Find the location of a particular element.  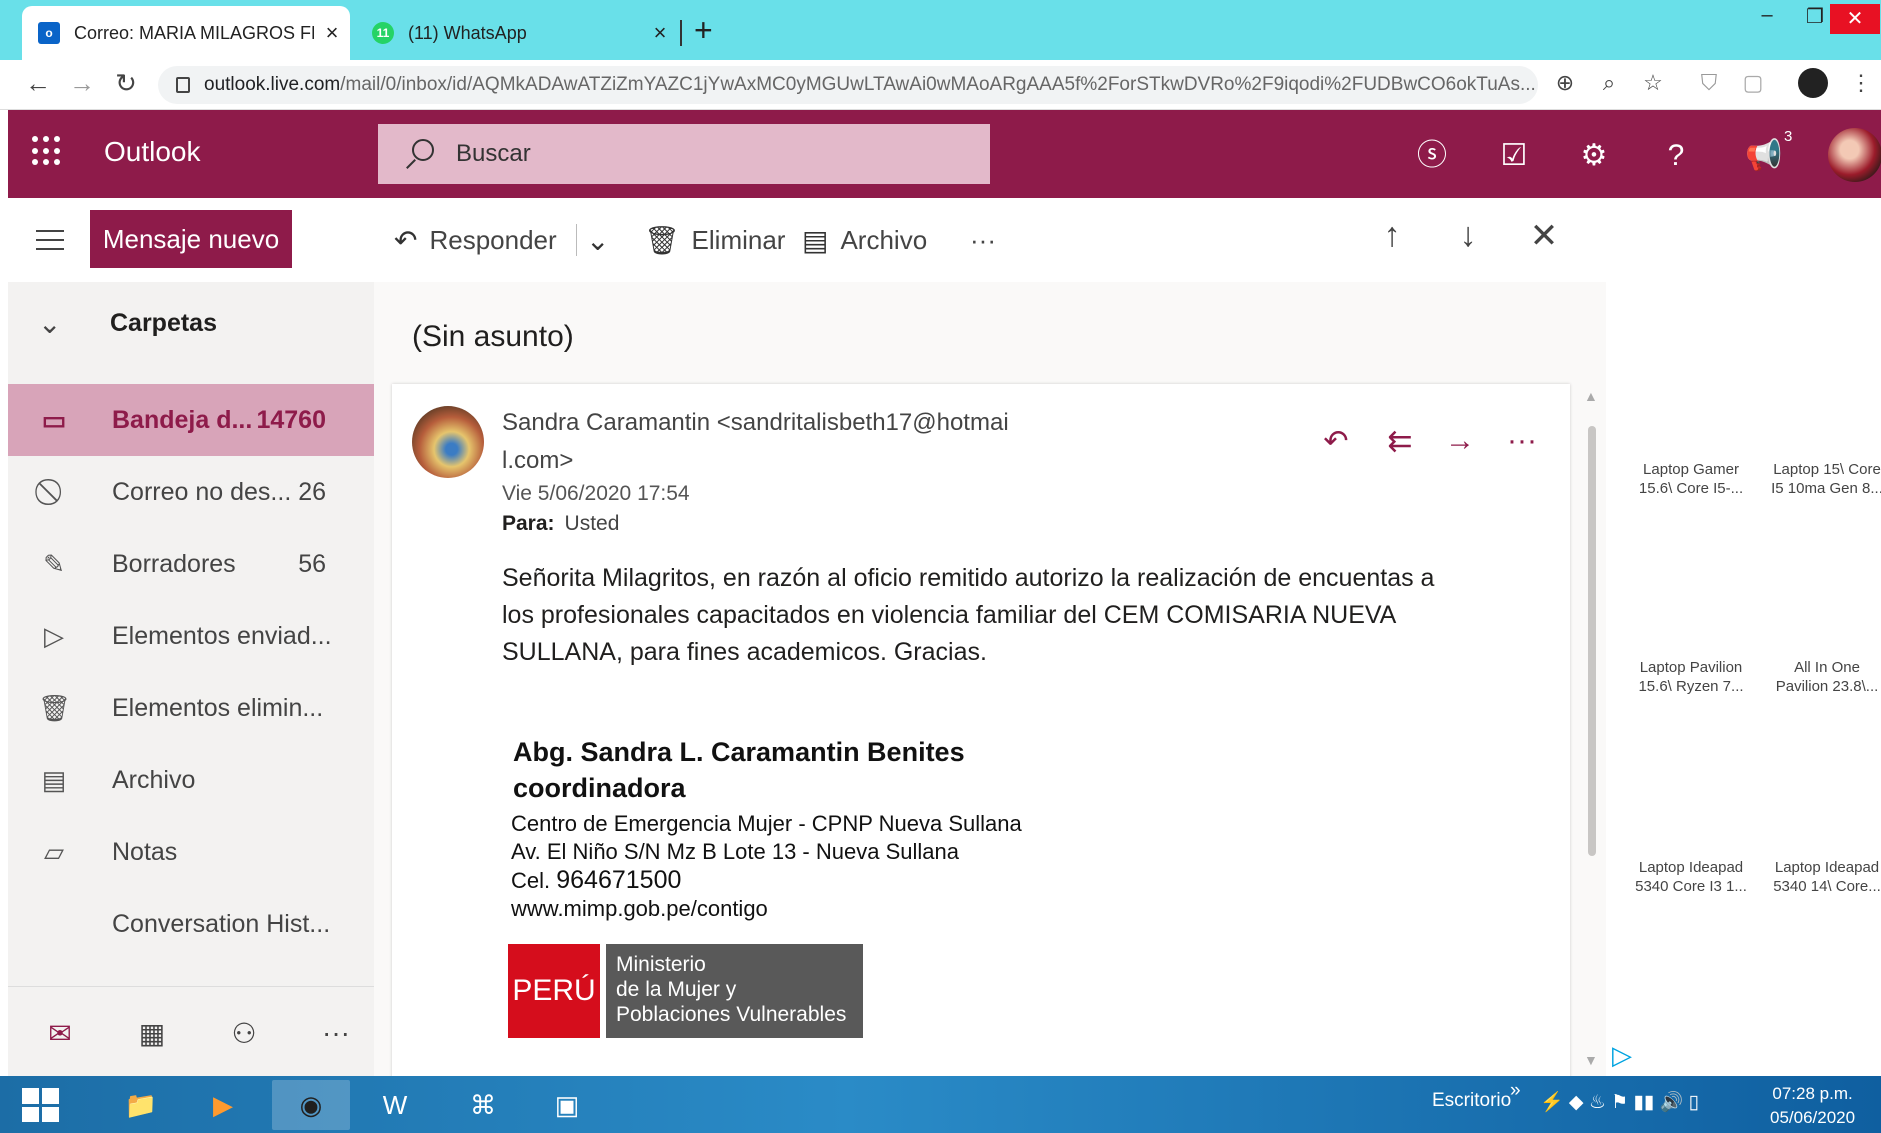

scrollbar-thumb is located at coordinates (1592, 641).